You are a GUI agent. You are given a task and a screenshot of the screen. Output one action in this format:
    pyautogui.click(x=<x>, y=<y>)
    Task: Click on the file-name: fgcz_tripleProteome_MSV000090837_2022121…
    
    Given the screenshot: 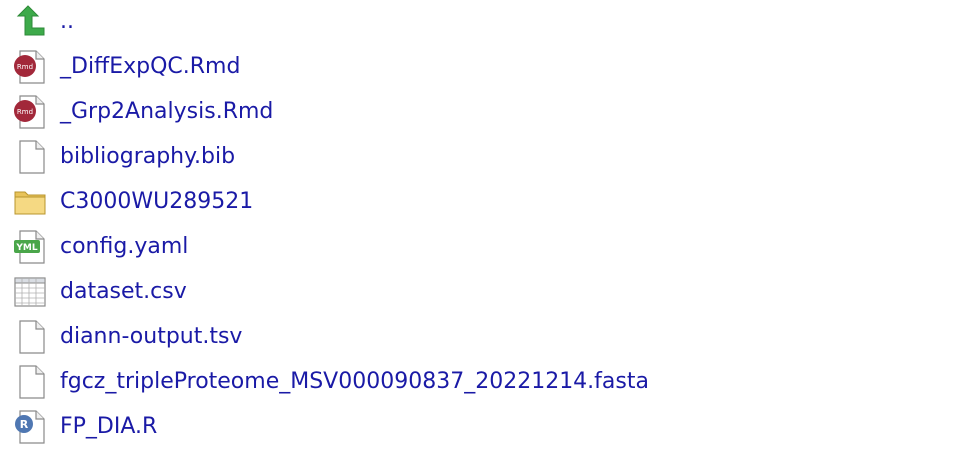 What is the action you would take?
    pyautogui.click(x=354, y=382)
    